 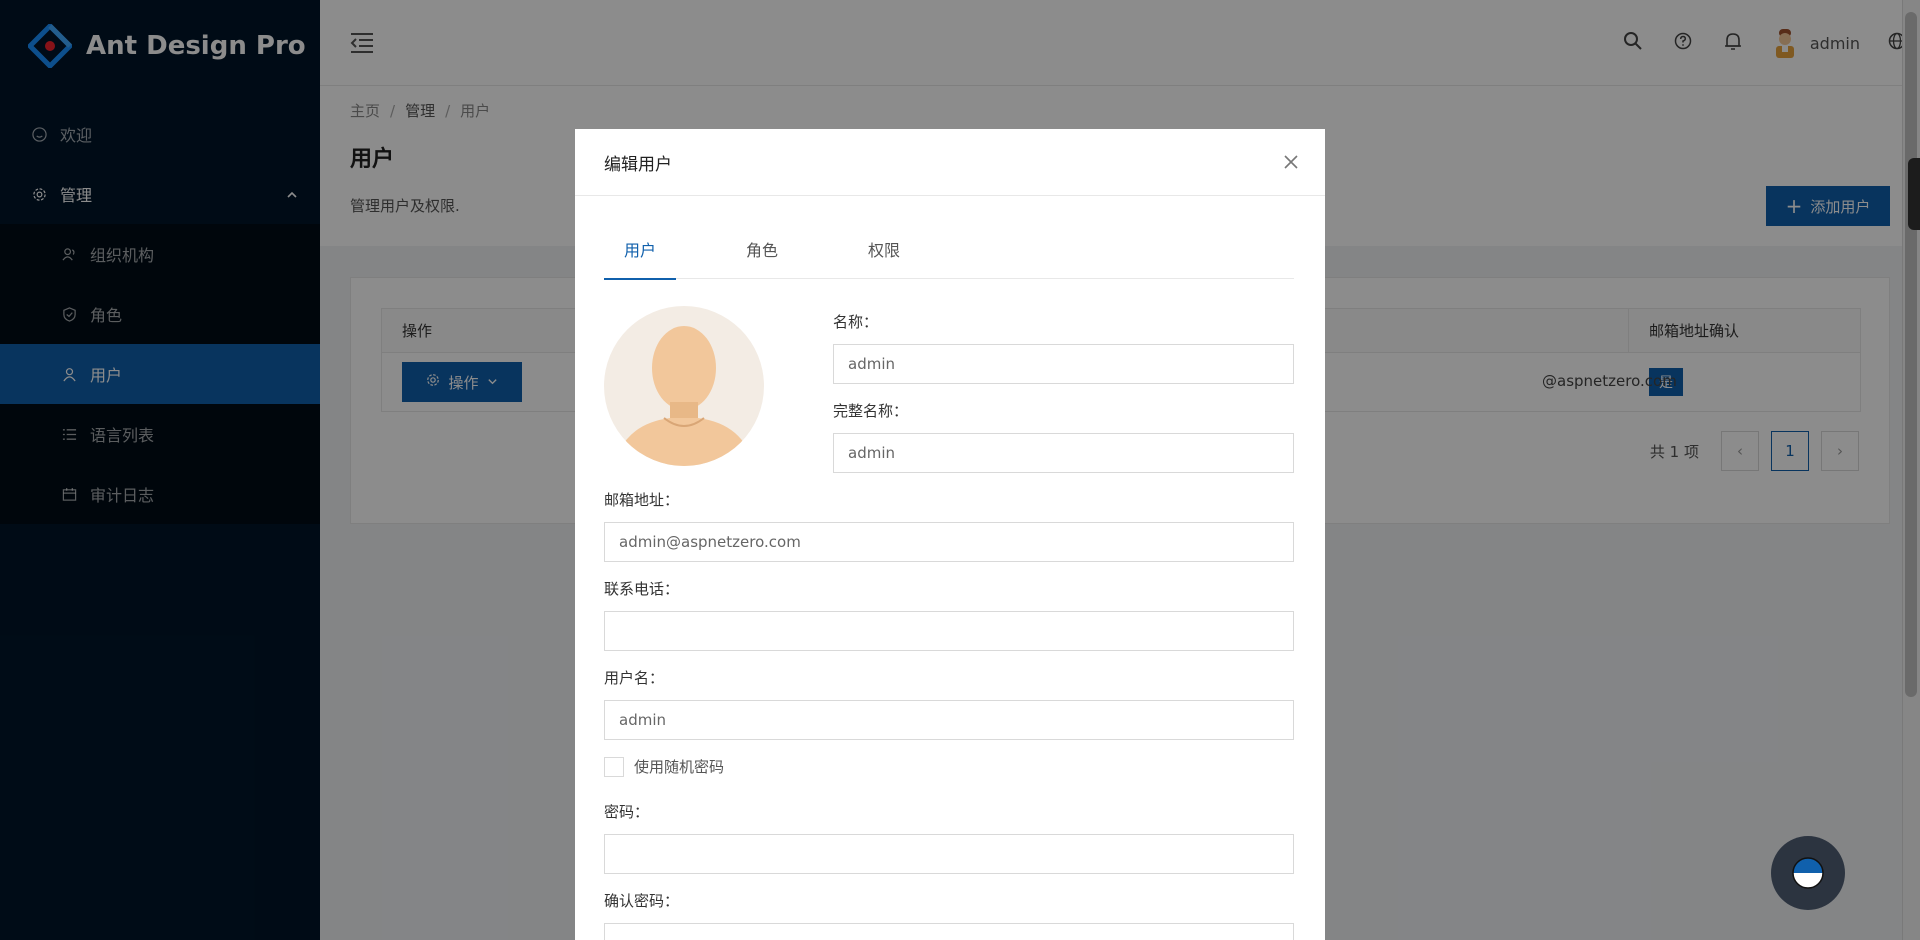 What do you see at coordinates (614, 766) in the screenshot?
I see `checkbox-box` at bounding box center [614, 766].